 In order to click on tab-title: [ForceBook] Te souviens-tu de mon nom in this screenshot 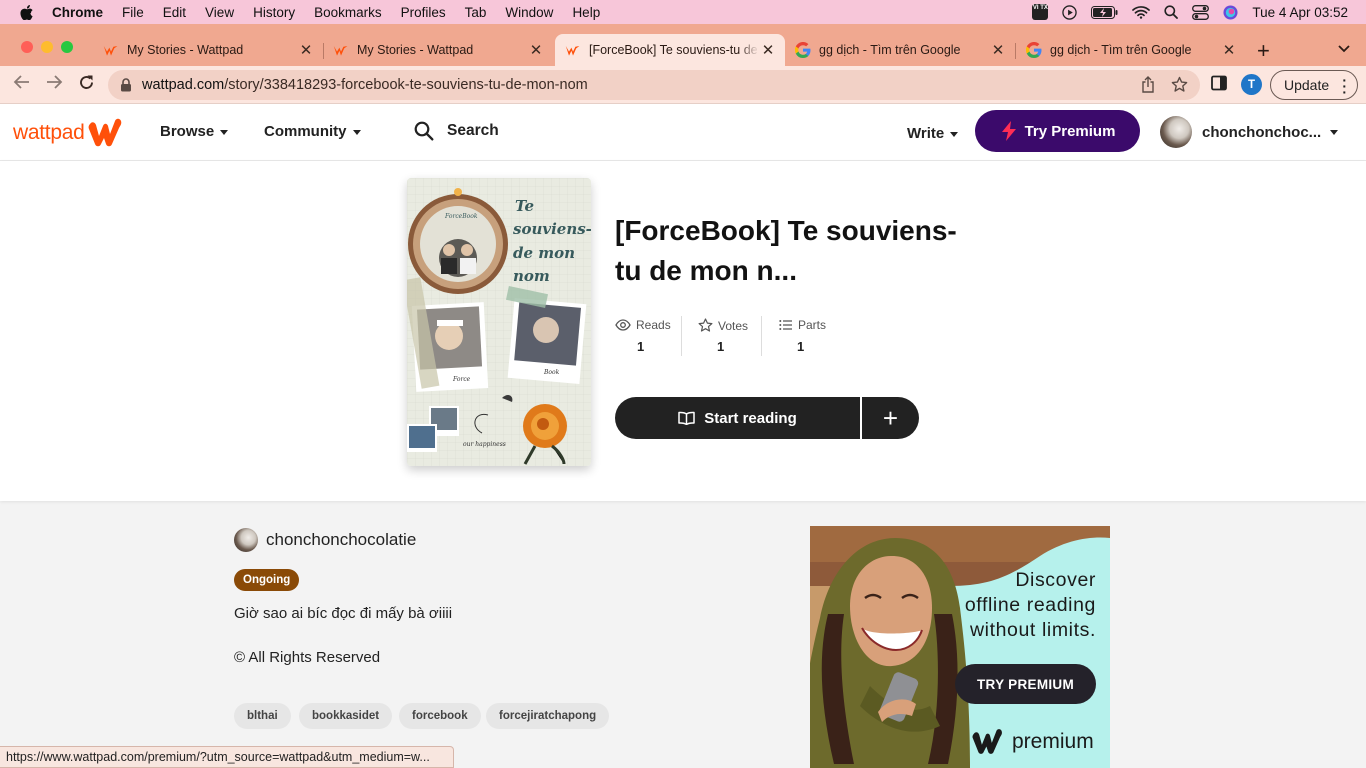, I will do `click(674, 50)`.